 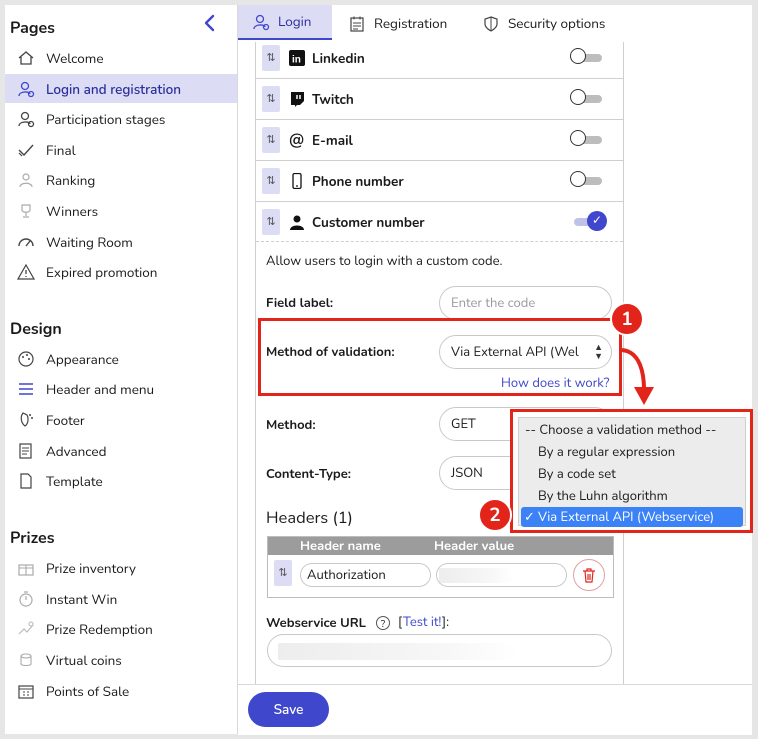 What do you see at coordinates (61, 150) in the screenshot?
I see `sidebar-item-label: Final` at bounding box center [61, 150].